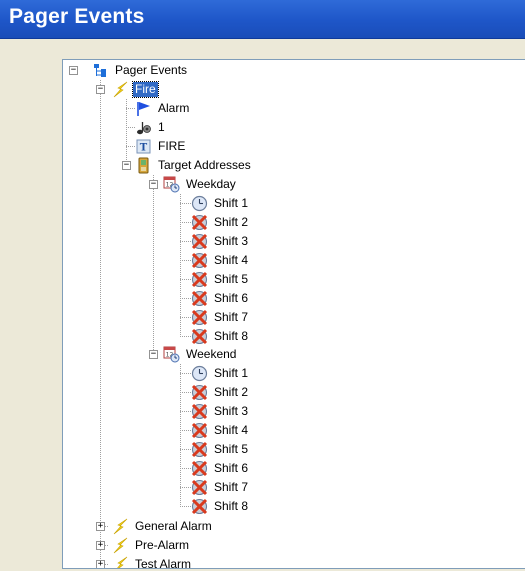 The image size is (525, 571). What do you see at coordinates (143, 127) in the screenshot?
I see `music-note-icon` at bounding box center [143, 127].